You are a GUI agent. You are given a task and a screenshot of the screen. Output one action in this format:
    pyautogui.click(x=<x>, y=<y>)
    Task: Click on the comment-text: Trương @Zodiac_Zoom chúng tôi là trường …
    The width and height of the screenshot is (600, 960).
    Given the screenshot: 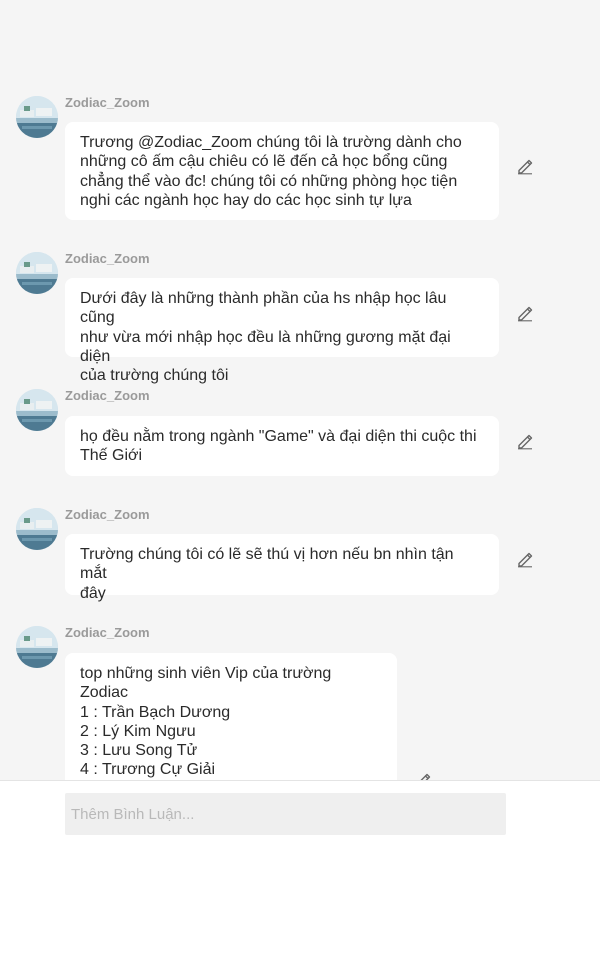 What is the action you would take?
    pyautogui.click(x=282, y=171)
    